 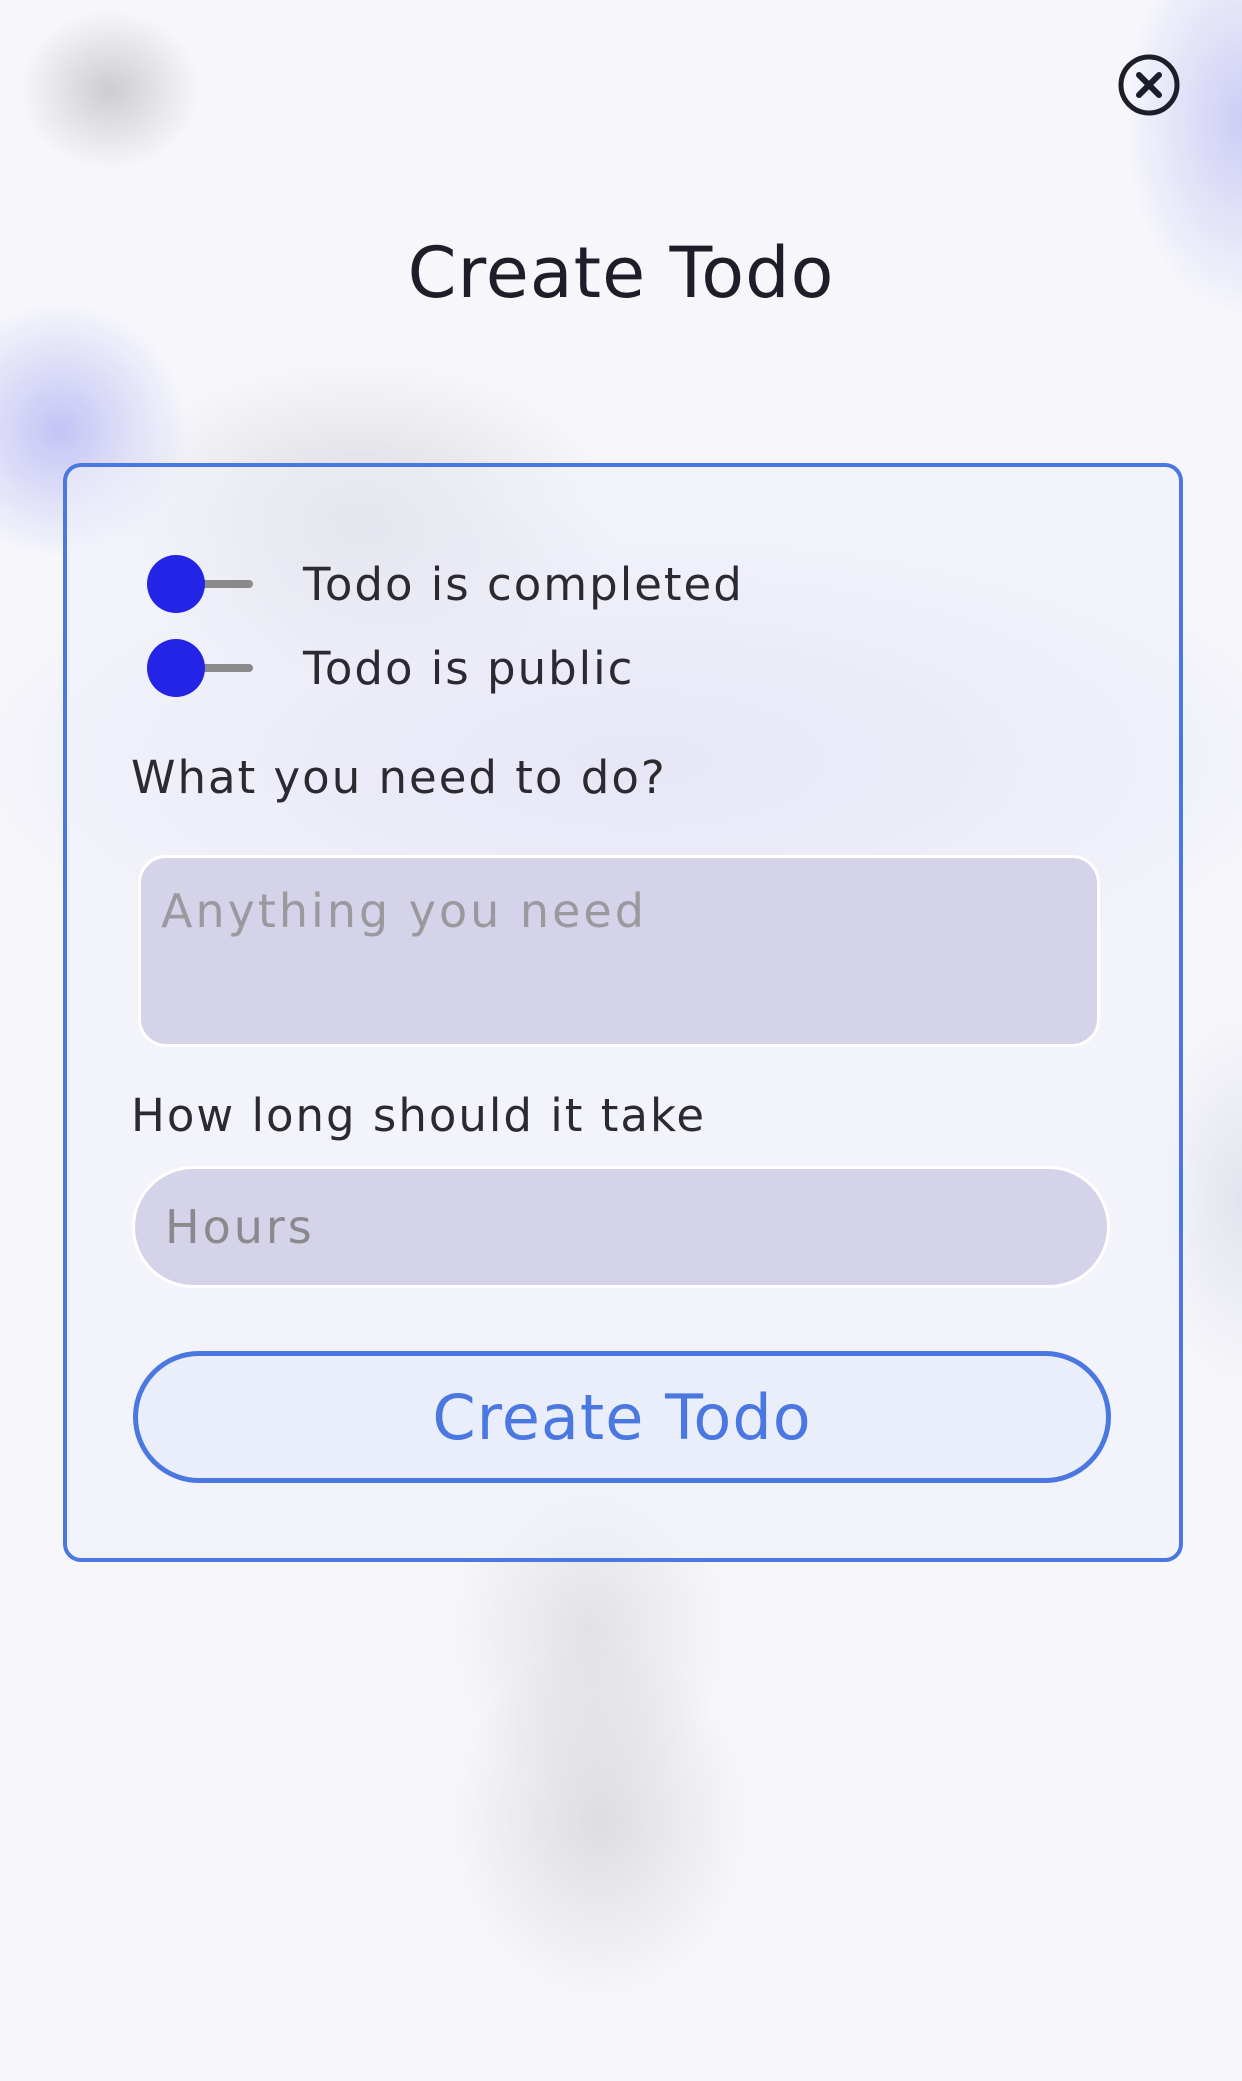 I want to click on close-button, so click(x=1149, y=85).